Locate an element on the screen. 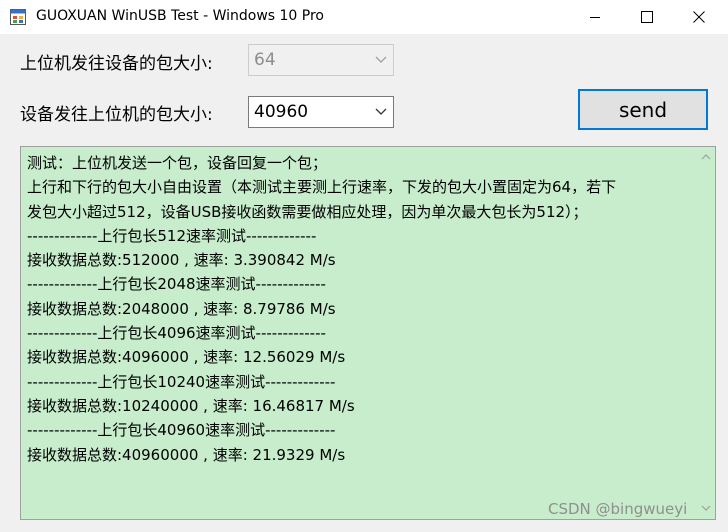 This screenshot has height=532, width=728. log-line: 上行和下行的包大小自由设置（本测试主要测上行速率，下发的包大小置固定为64，若下 is located at coordinates (322, 187).